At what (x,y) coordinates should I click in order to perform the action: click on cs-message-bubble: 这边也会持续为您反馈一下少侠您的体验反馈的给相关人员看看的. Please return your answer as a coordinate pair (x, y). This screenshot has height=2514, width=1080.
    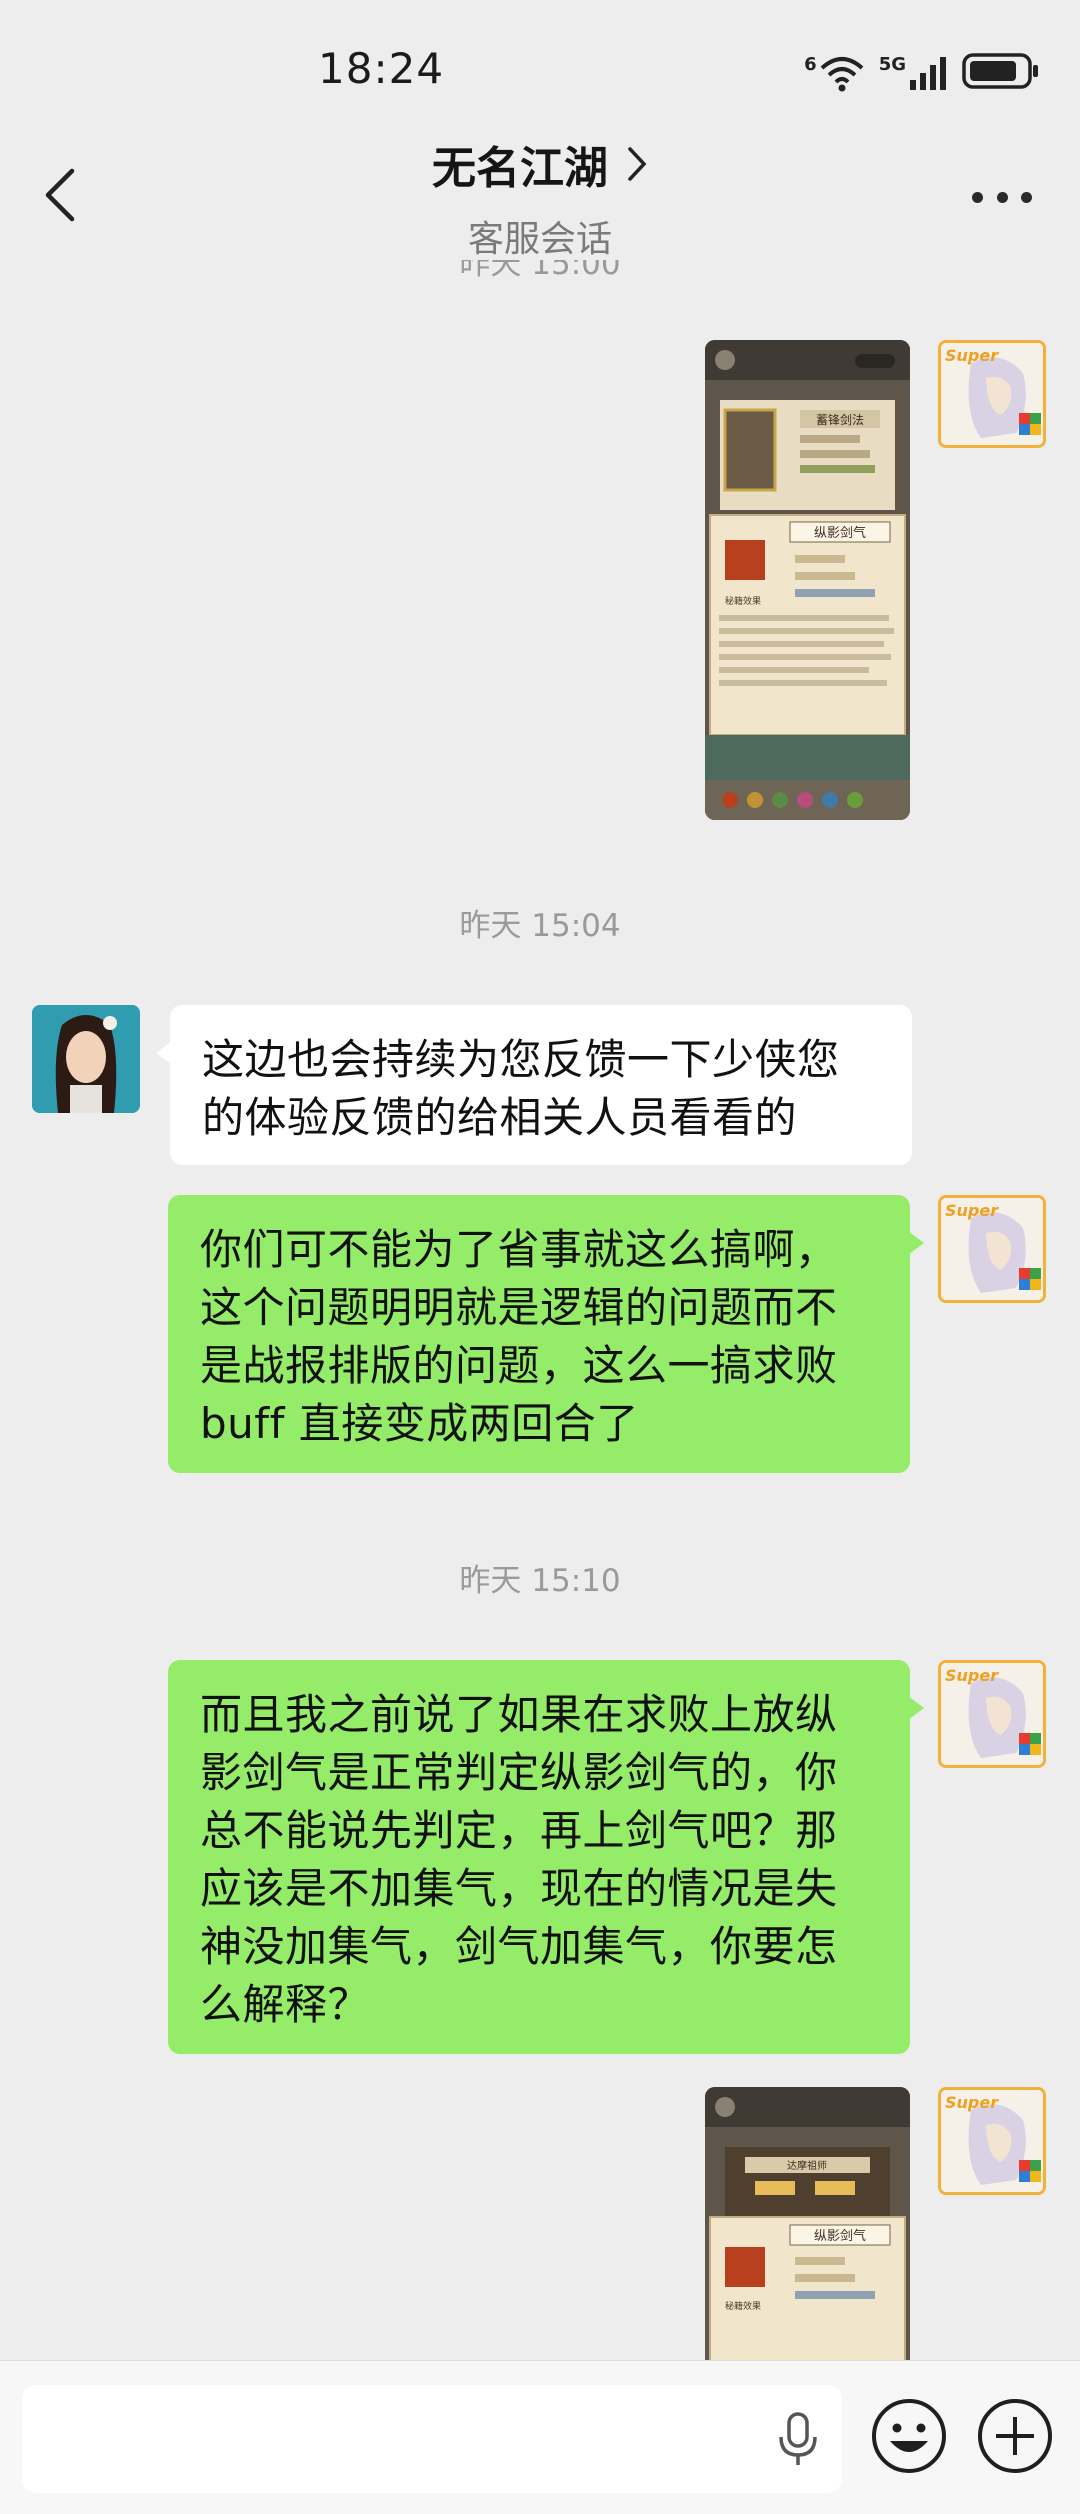
    Looking at the image, I should click on (534, 1085).